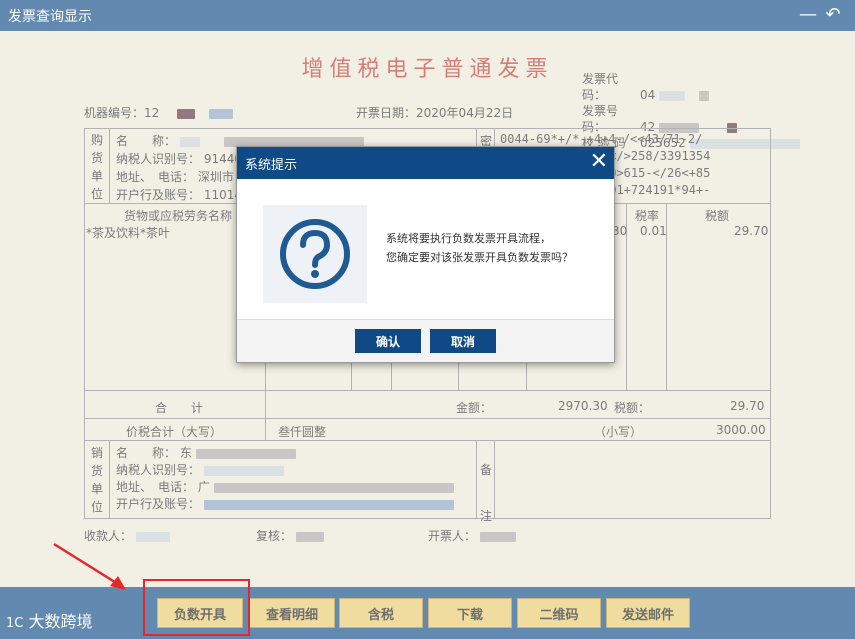 The image size is (855, 639). Describe the element at coordinates (479, 257) in the screenshot. I see `dialog-message-line: 您确定要对该张发票开具负数发票吗？` at that location.